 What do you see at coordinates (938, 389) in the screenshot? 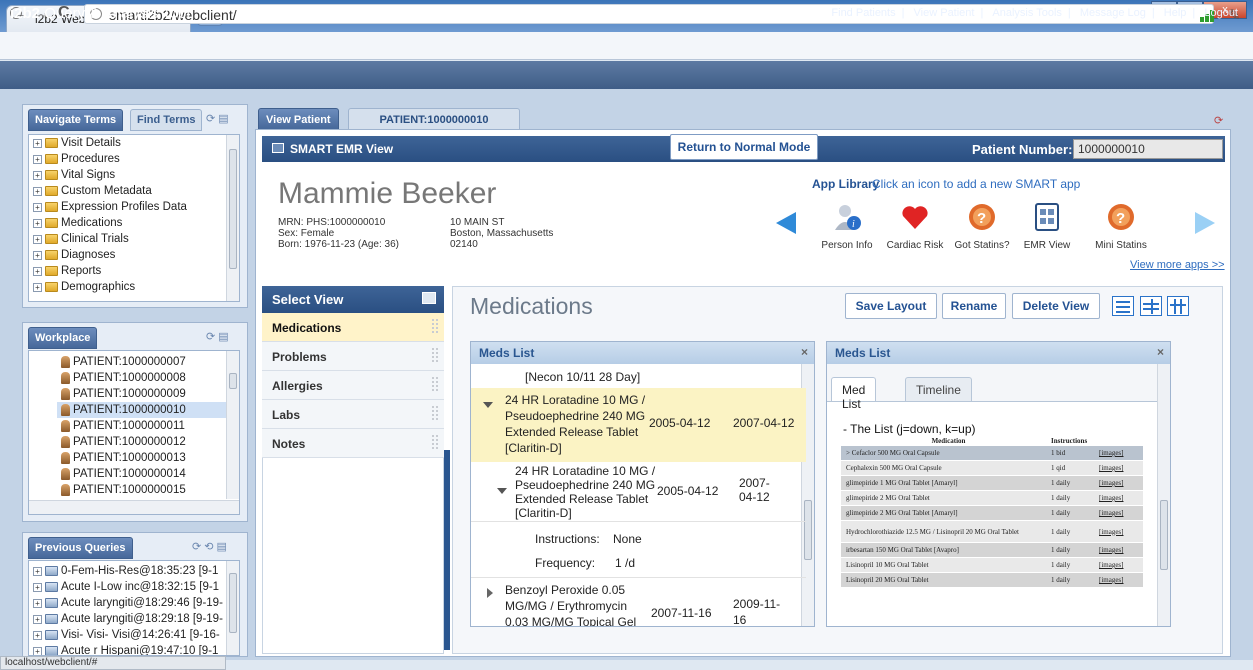
I see `tab-timeline: Timeline` at bounding box center [938, 389].